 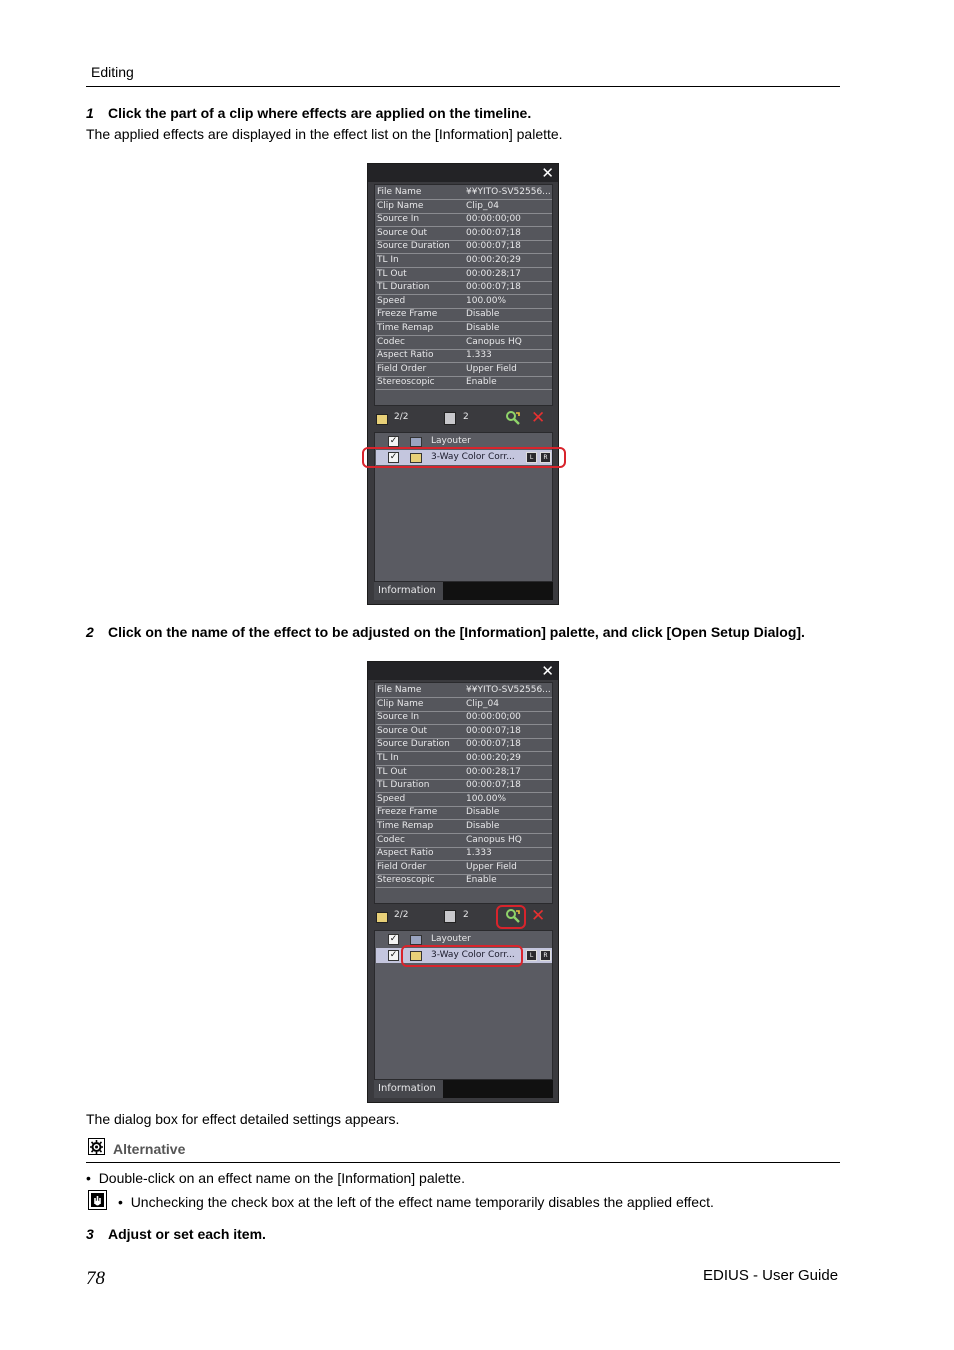 I want to click on highlight-effect-row, so click(x=464, y=457).